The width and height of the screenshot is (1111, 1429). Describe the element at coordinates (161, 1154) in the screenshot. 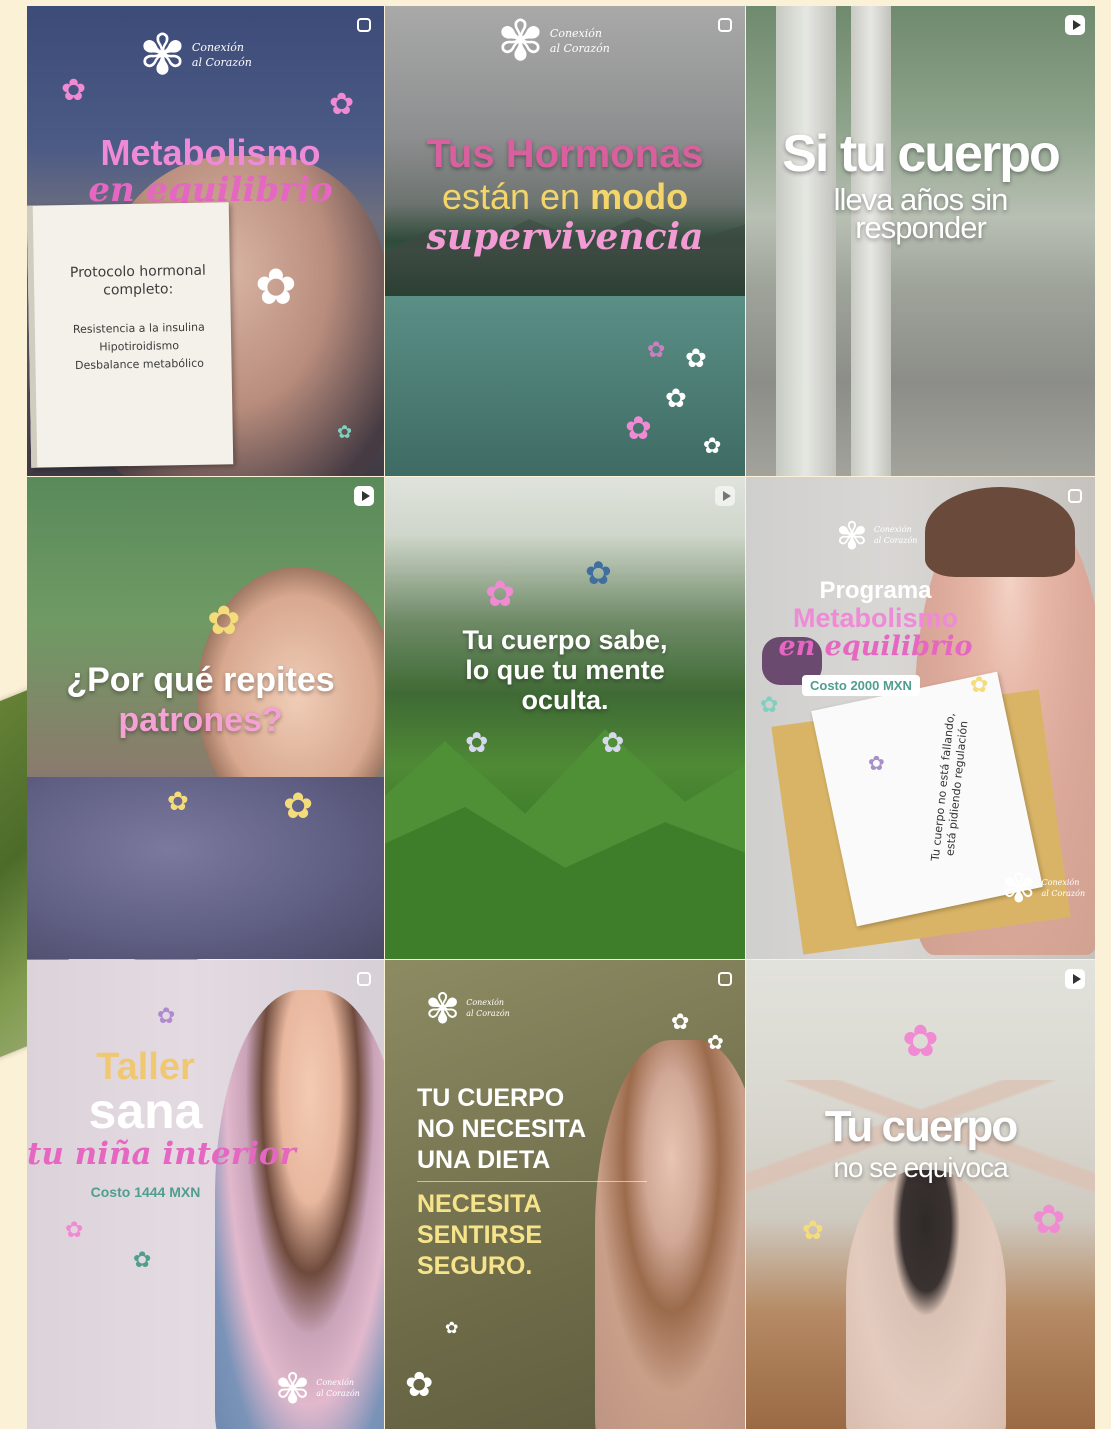

I see `post-subtitle: tu niña interior` at that location.